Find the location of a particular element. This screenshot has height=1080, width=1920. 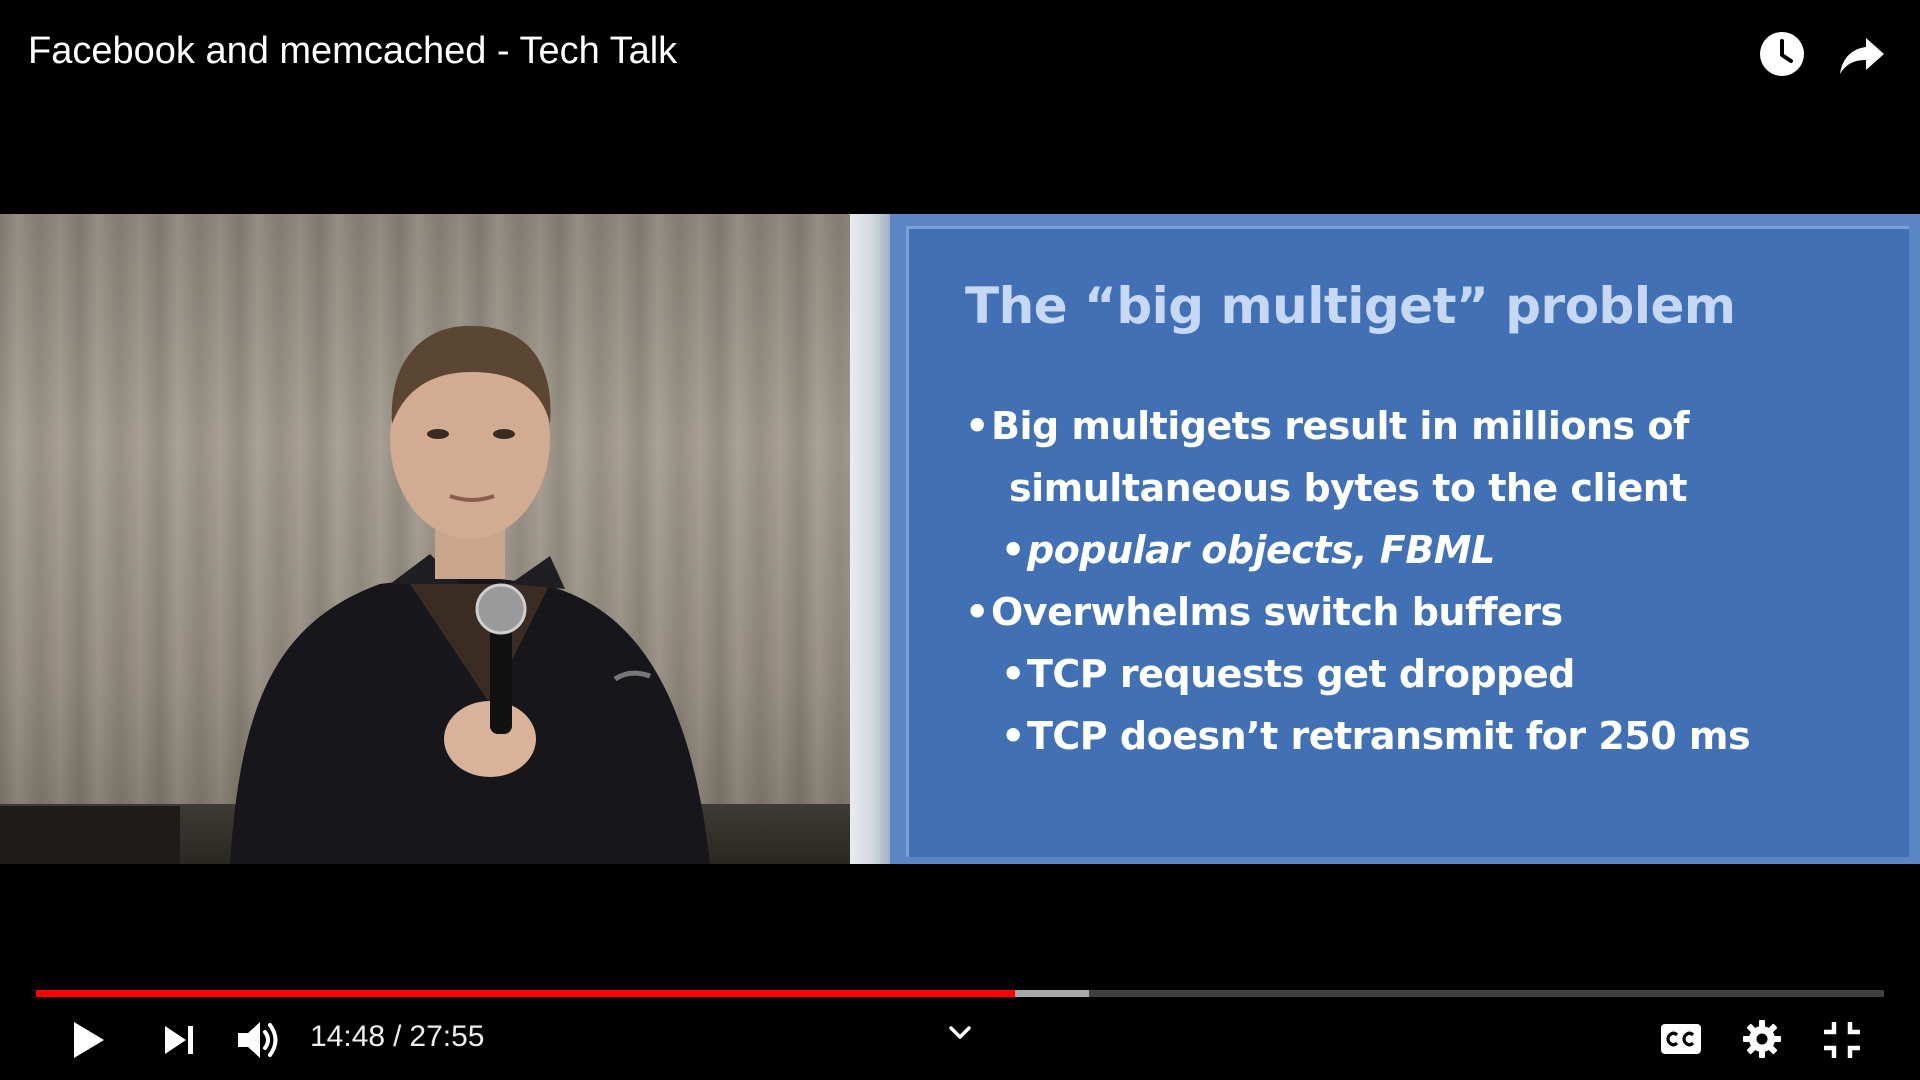

play-icon is located at coordinates (88, 1040).